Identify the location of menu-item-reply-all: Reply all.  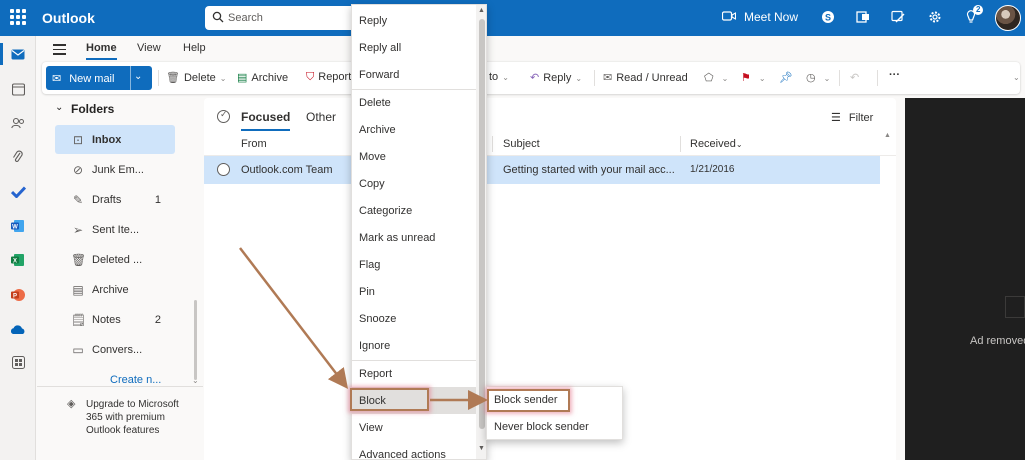
(414, 47).